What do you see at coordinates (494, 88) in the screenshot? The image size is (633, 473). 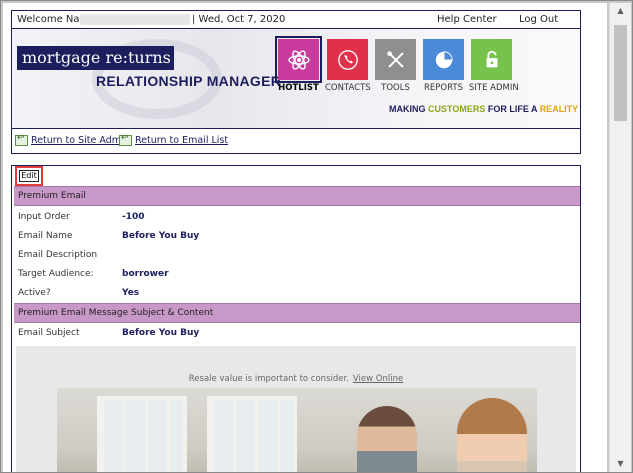 I see `nav-label: SITE ADMIN` at bounding box center [494, 88].